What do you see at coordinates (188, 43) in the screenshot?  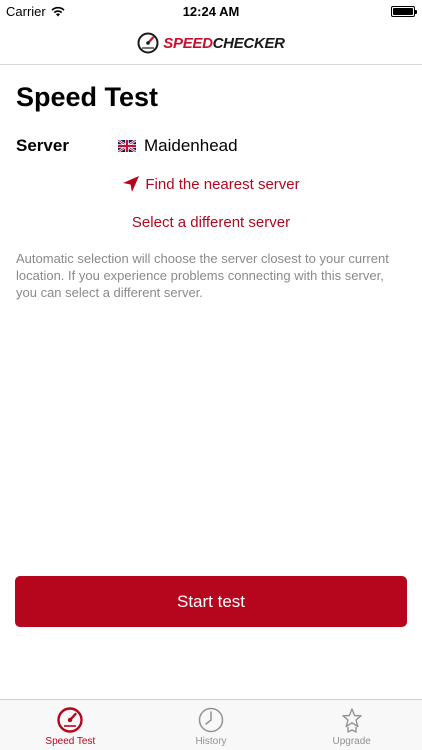 I see `logo-speed-text: SPEED` at bounding box center [188, 43].